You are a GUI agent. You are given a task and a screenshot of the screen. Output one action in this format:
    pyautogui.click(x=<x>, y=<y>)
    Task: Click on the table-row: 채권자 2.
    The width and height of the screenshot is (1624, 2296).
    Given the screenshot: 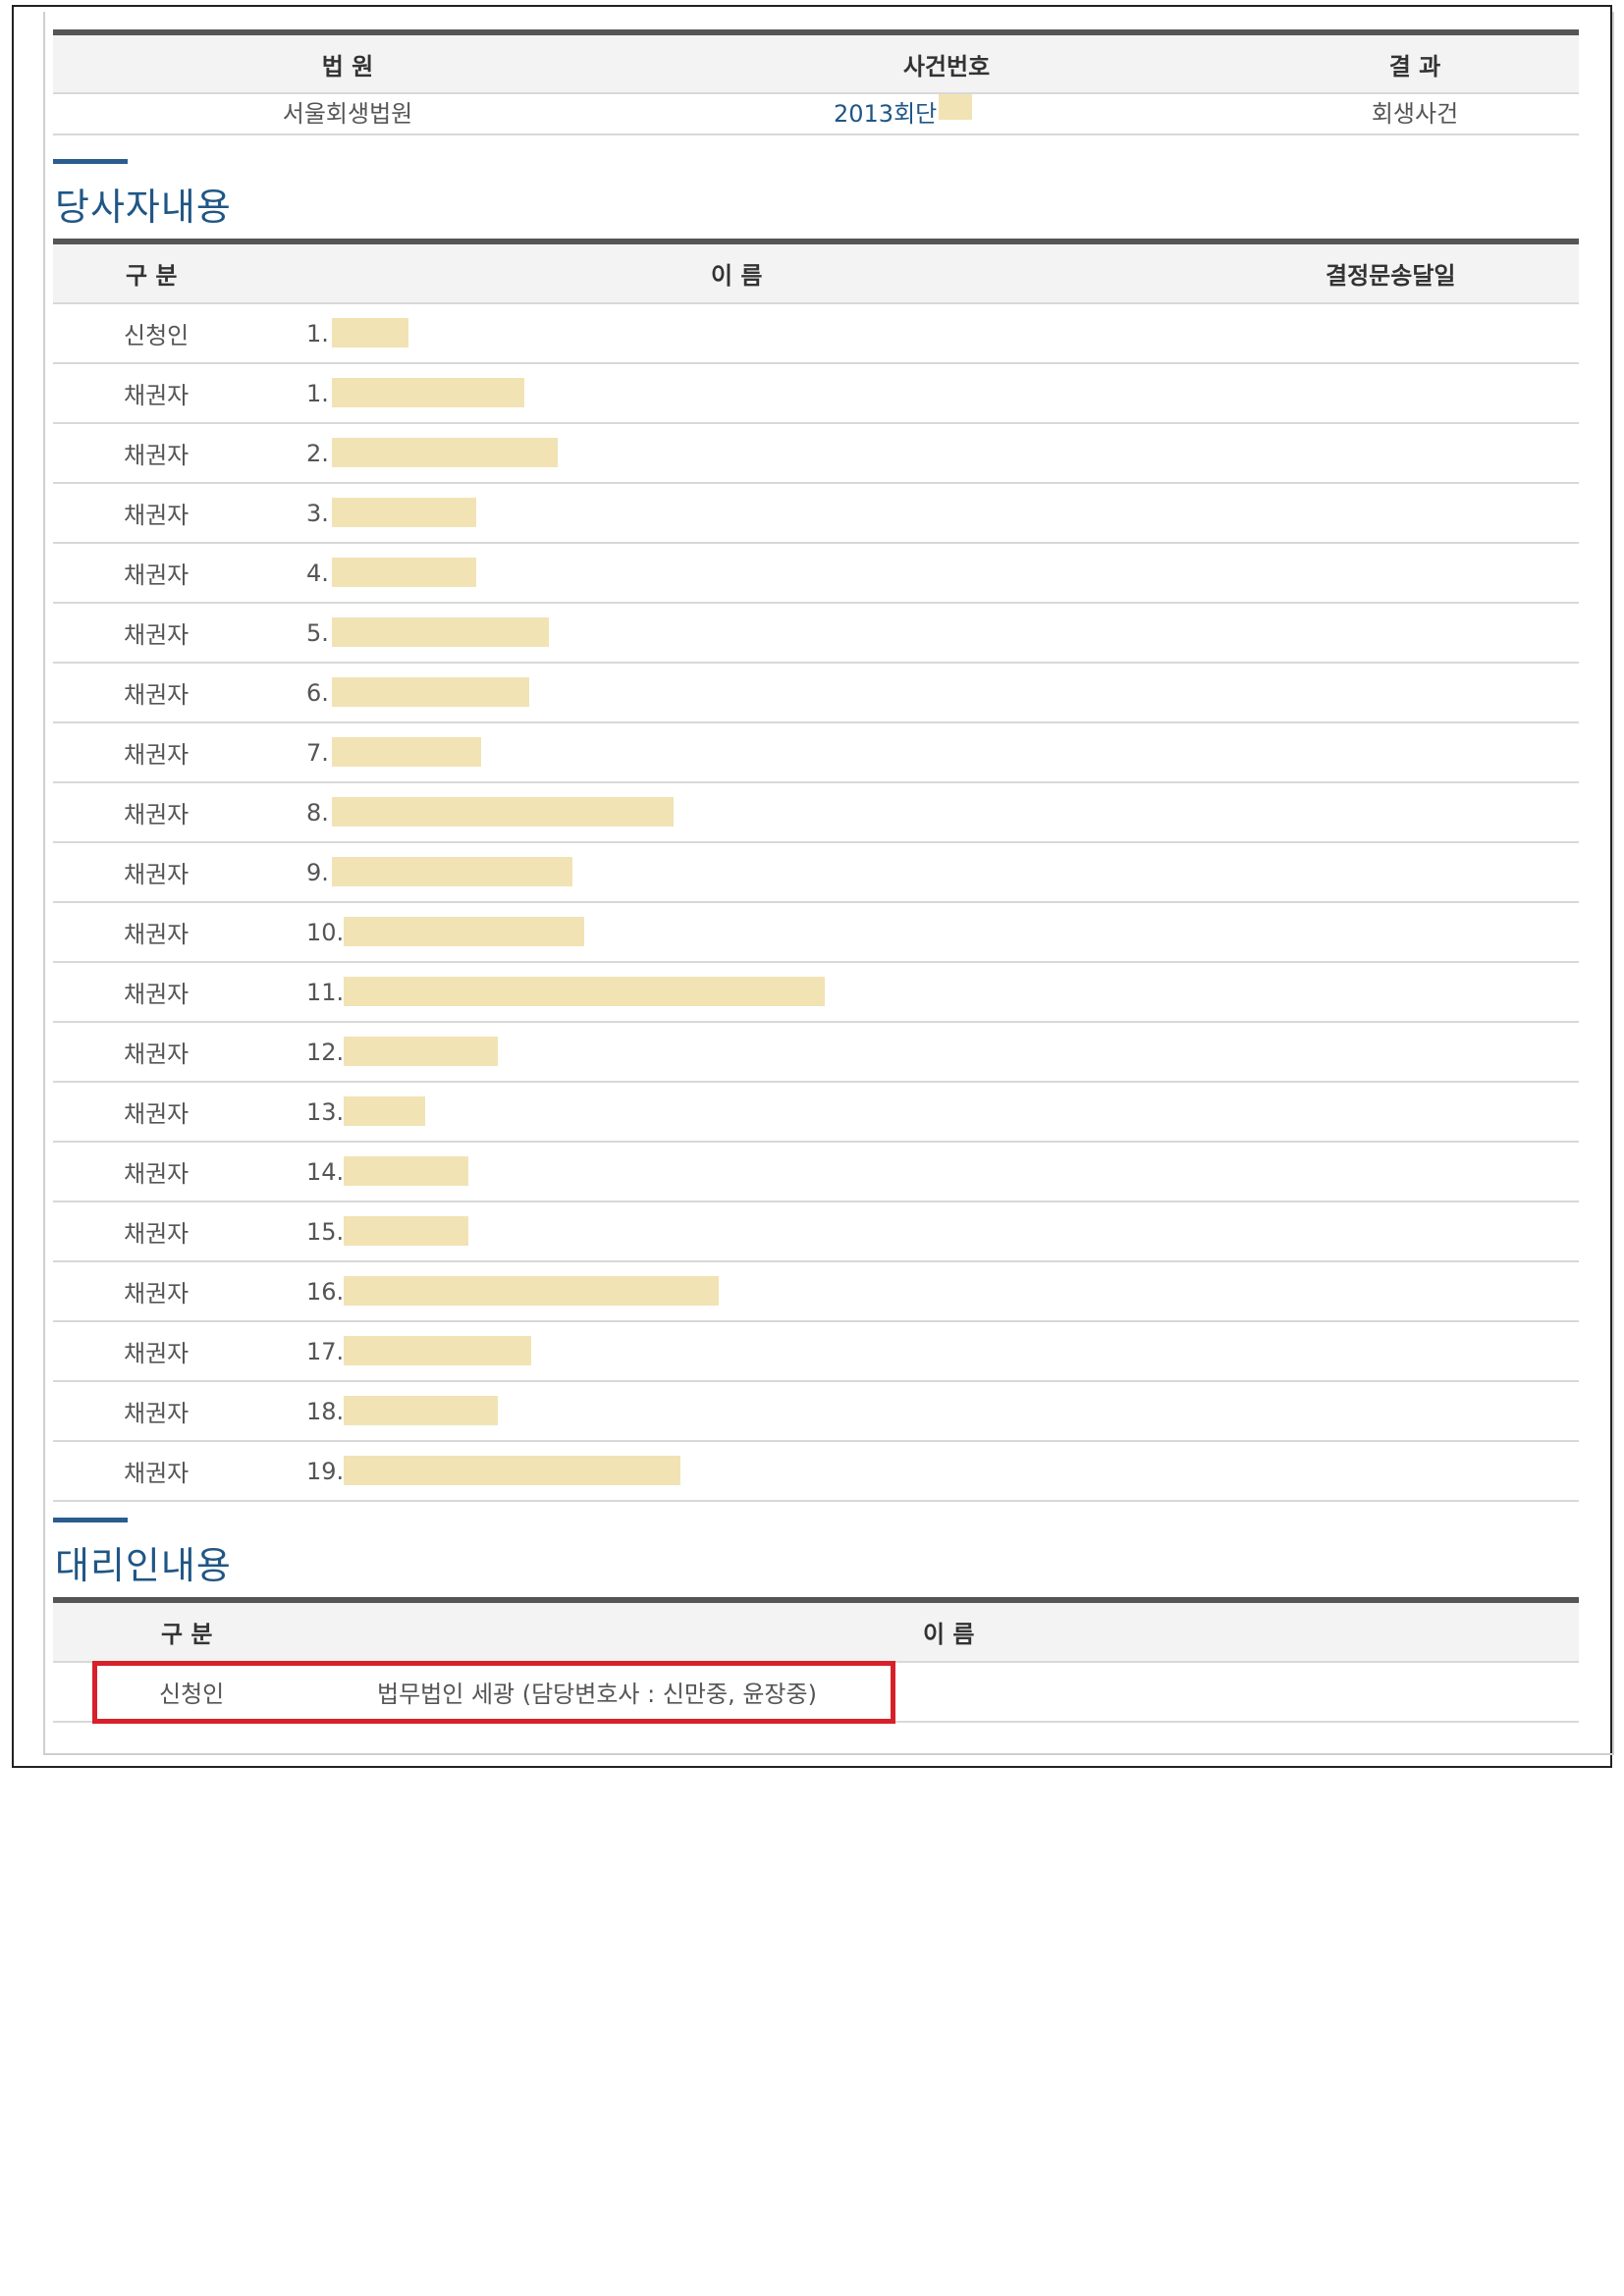 What is the action you would take?
    pyautogui.click(x=816, y=454)
    